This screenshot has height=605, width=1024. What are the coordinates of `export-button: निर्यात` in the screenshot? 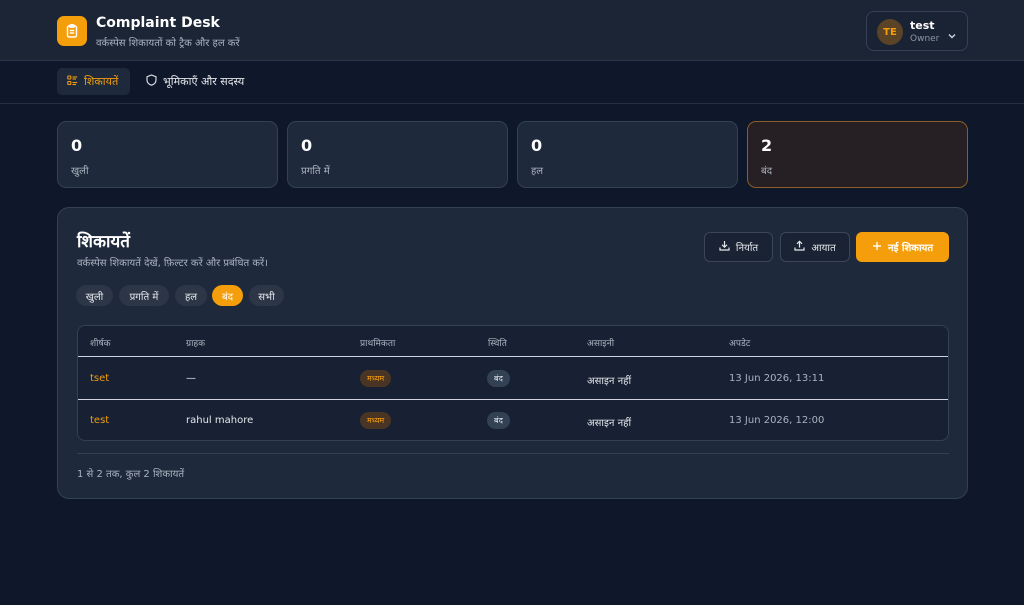 It's located at (738, 247).